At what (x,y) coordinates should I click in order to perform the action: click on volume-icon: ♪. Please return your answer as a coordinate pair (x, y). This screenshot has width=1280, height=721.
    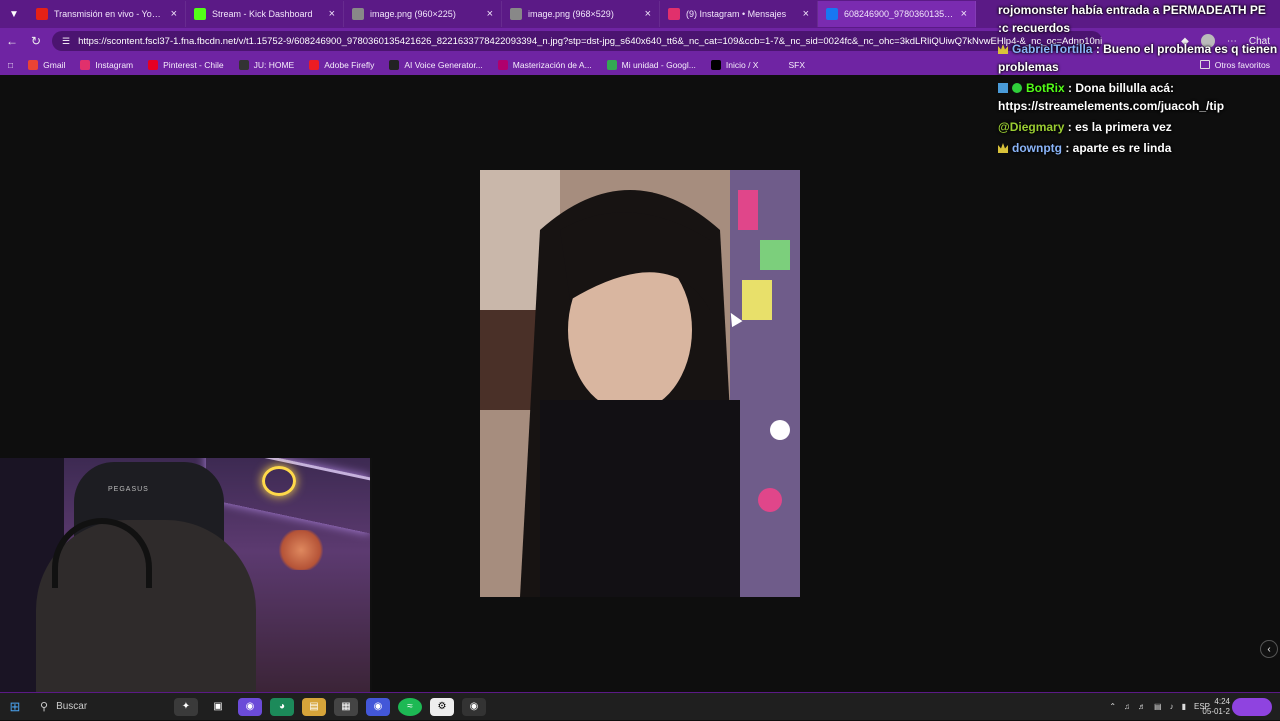
    Looking at the image, I should click on (1172, 706).